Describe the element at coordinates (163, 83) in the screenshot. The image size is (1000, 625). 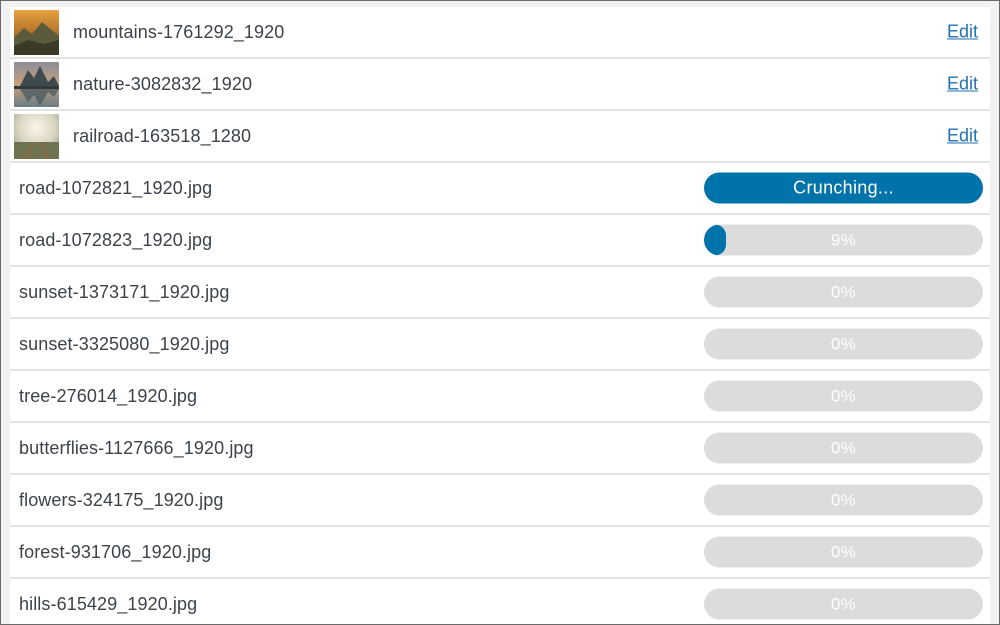
I see `file-name: nature-3082832_1920` at that location.